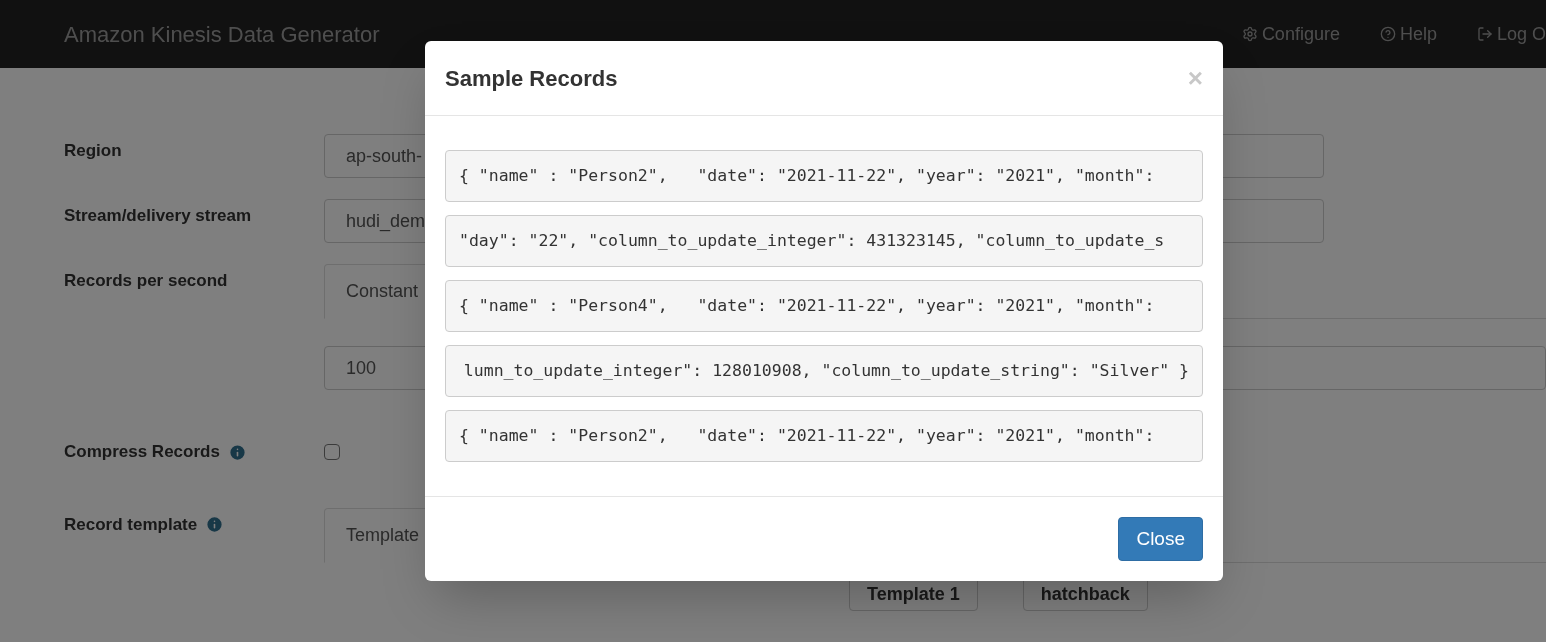  I want to click on field-label: Compress Records, so click(142, 452).